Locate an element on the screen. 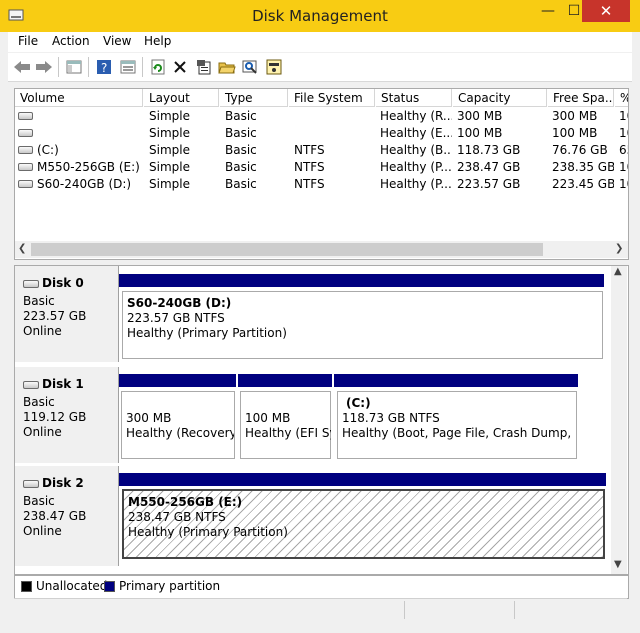  primary-swatch is located at coordinates (109, 586).